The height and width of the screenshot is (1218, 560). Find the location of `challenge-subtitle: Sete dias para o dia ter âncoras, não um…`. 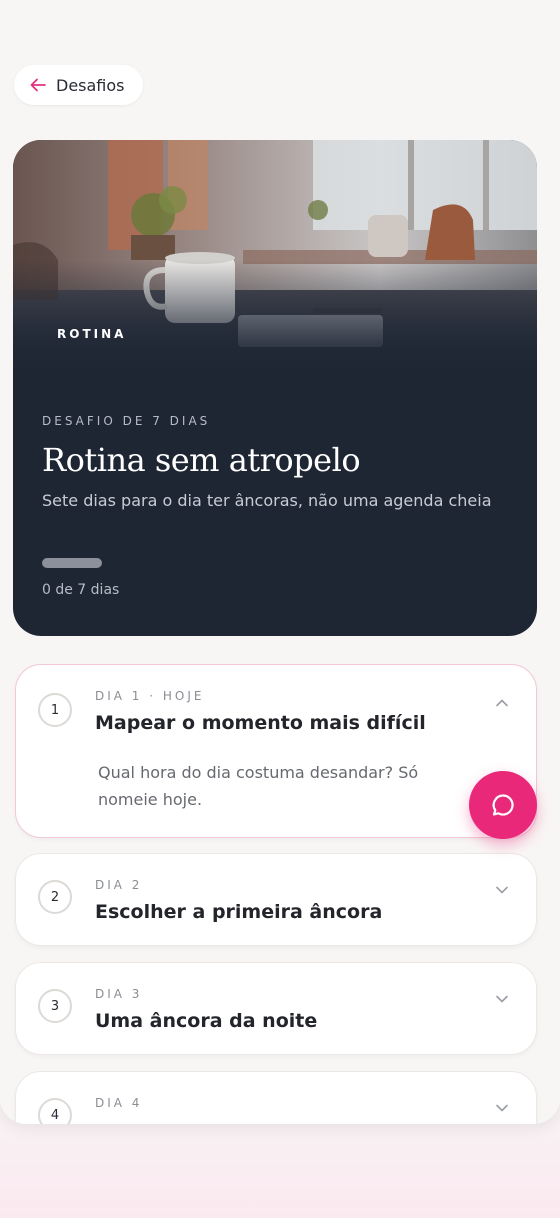

challenge-subtitle: Sete dias para o dia ter âncoras, não um… is located at coordinates (267, 500).